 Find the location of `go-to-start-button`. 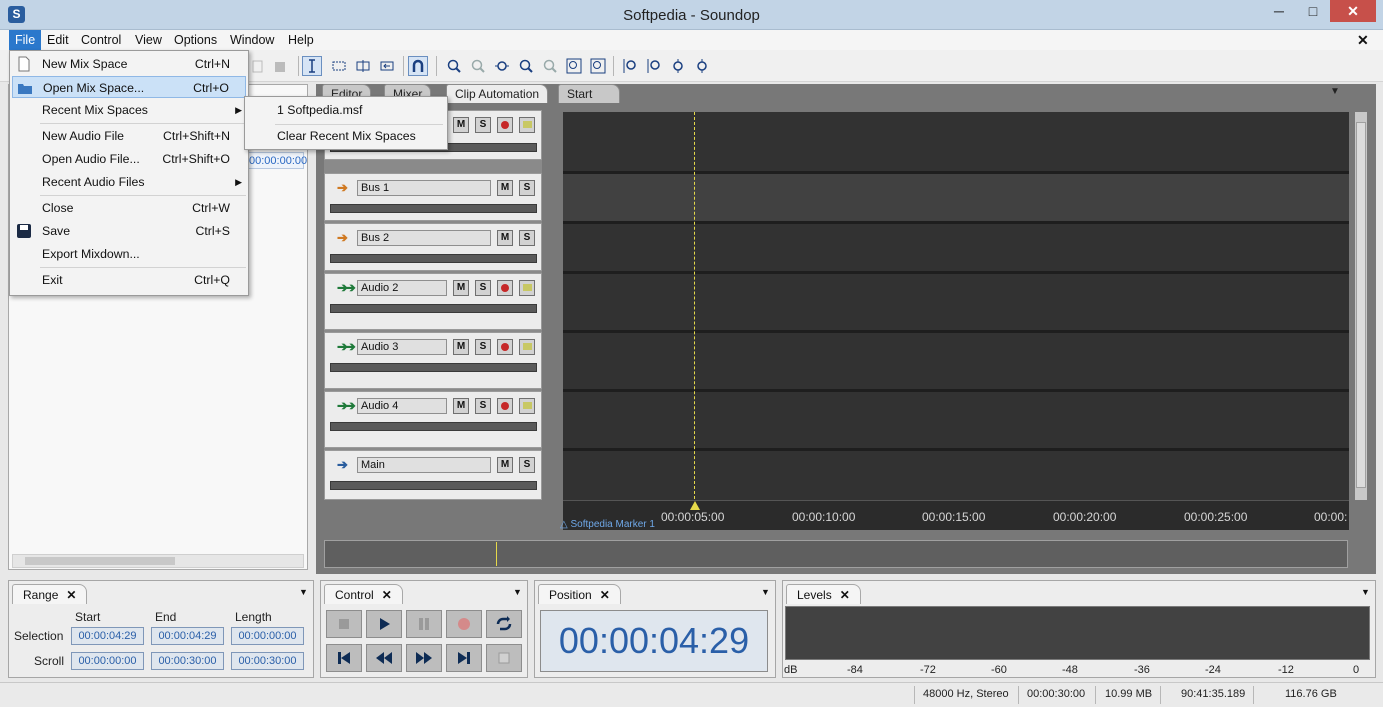

go-to-start-button is located at coordinates (344, 658).